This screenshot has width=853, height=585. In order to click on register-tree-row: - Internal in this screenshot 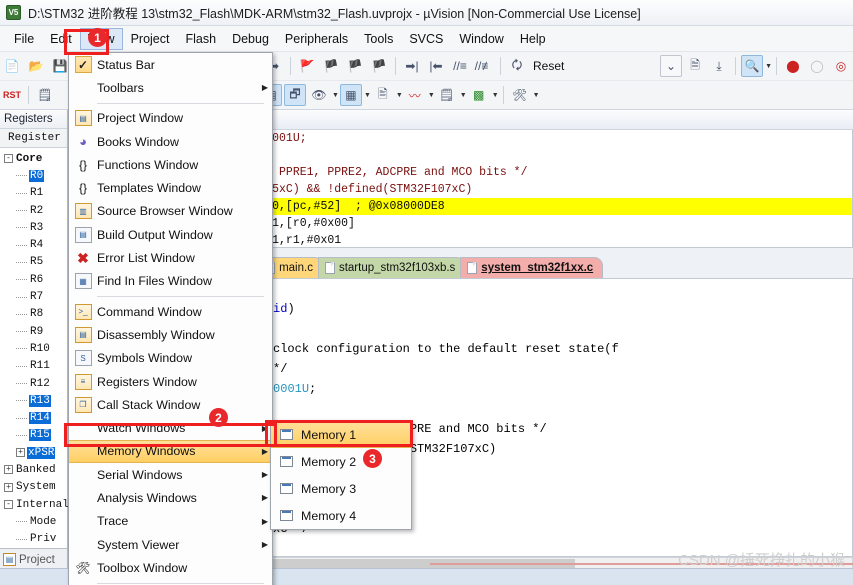, I will do `click(35, 504)`.